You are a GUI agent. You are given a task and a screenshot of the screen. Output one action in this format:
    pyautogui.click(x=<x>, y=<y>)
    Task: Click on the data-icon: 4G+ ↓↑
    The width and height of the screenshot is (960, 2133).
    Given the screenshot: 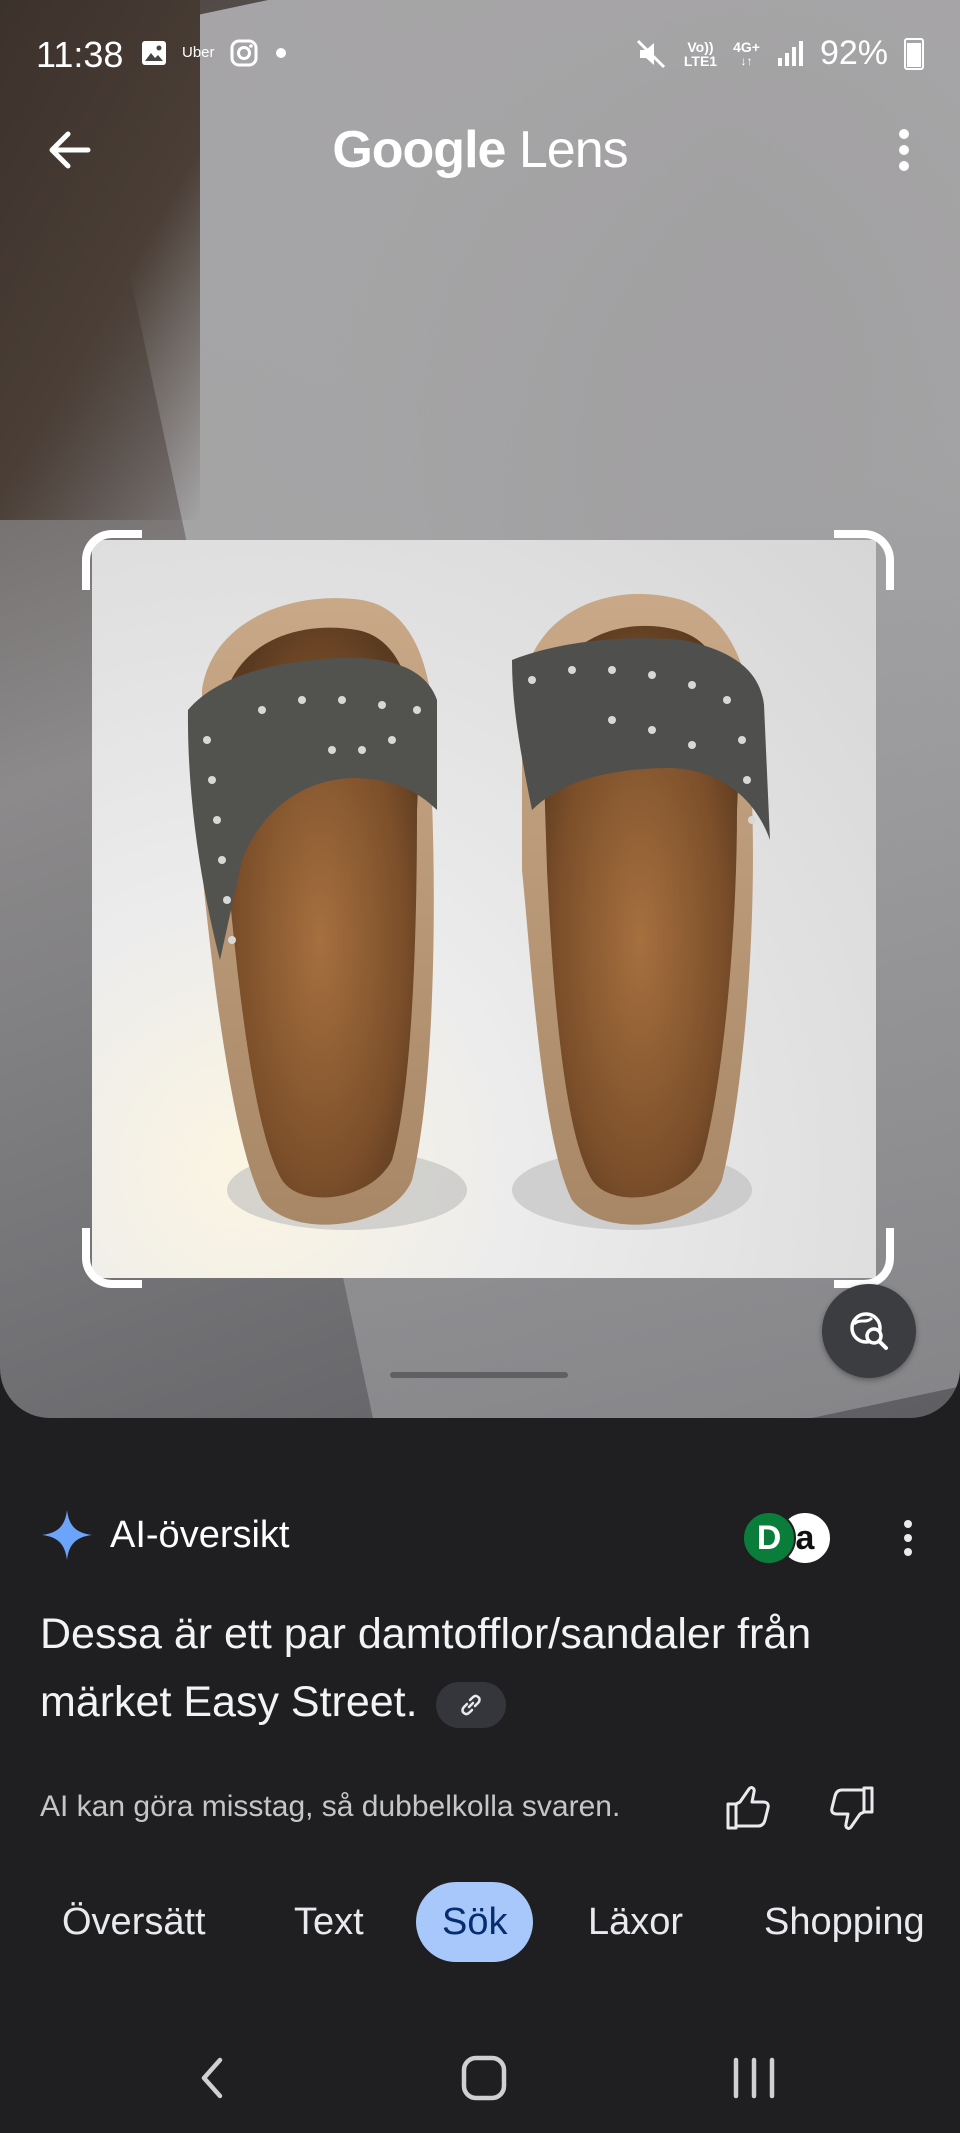 What is the action you would take?
    pyautogui.click(x=746, y=53)
    